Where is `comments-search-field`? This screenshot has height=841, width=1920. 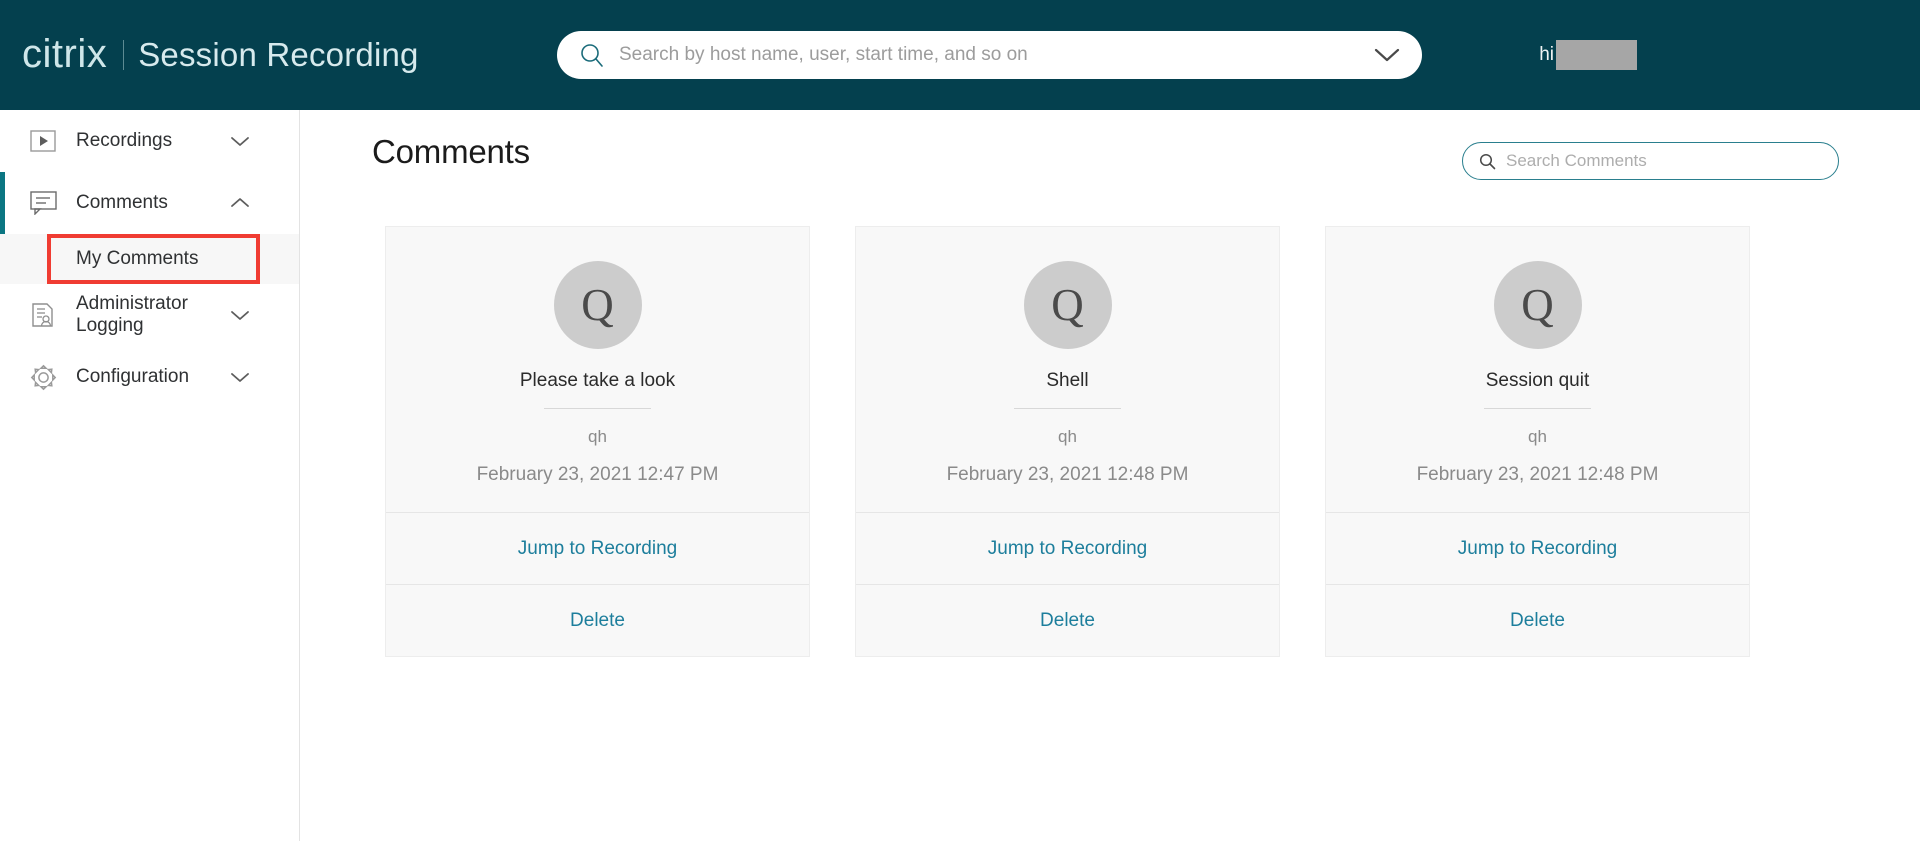
comments-search-field is located at coordinates (1650, 161).